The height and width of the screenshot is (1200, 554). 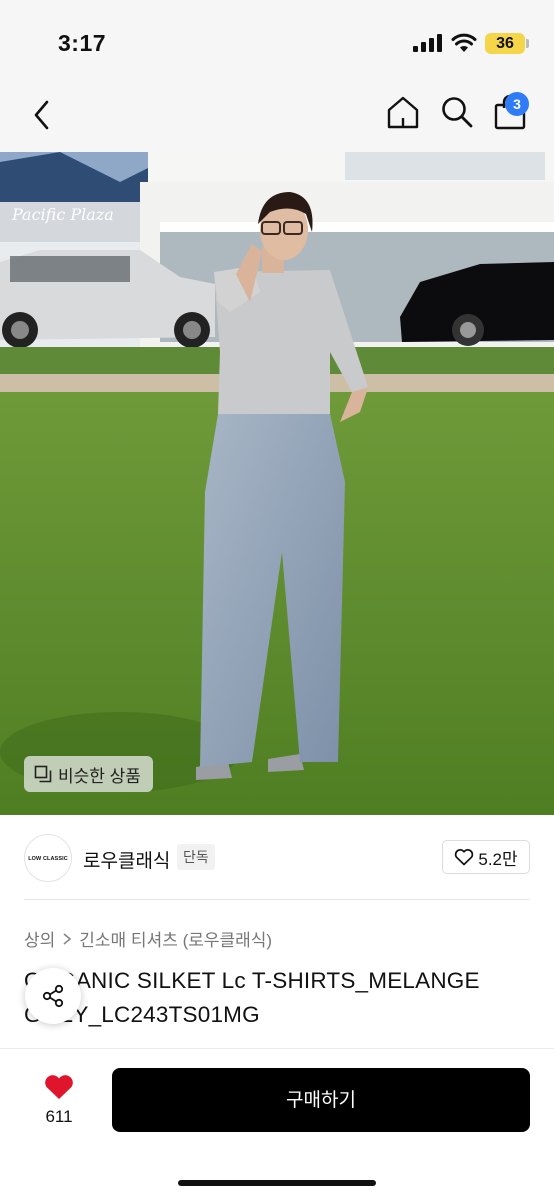 What do you see at coordinates (39, 938) in the screenshot?
I see `breadcrumb-category: 상의` at bounding box center [39, 938].